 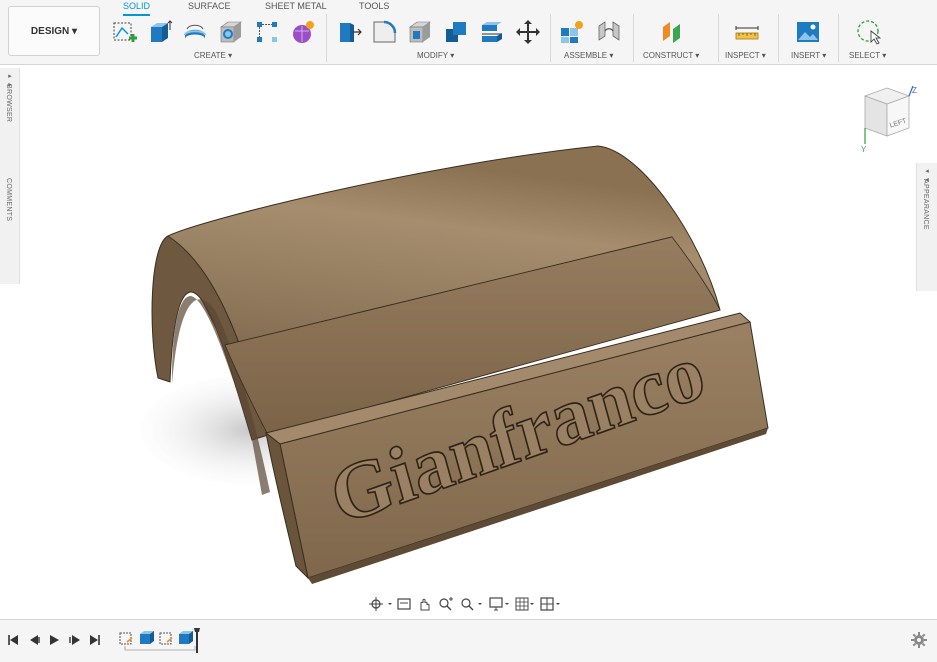 What do you see at coordinates (8, 199) in the screenshot?
I see `comments-label: COMMENTS` at bounding box center [8, 199].